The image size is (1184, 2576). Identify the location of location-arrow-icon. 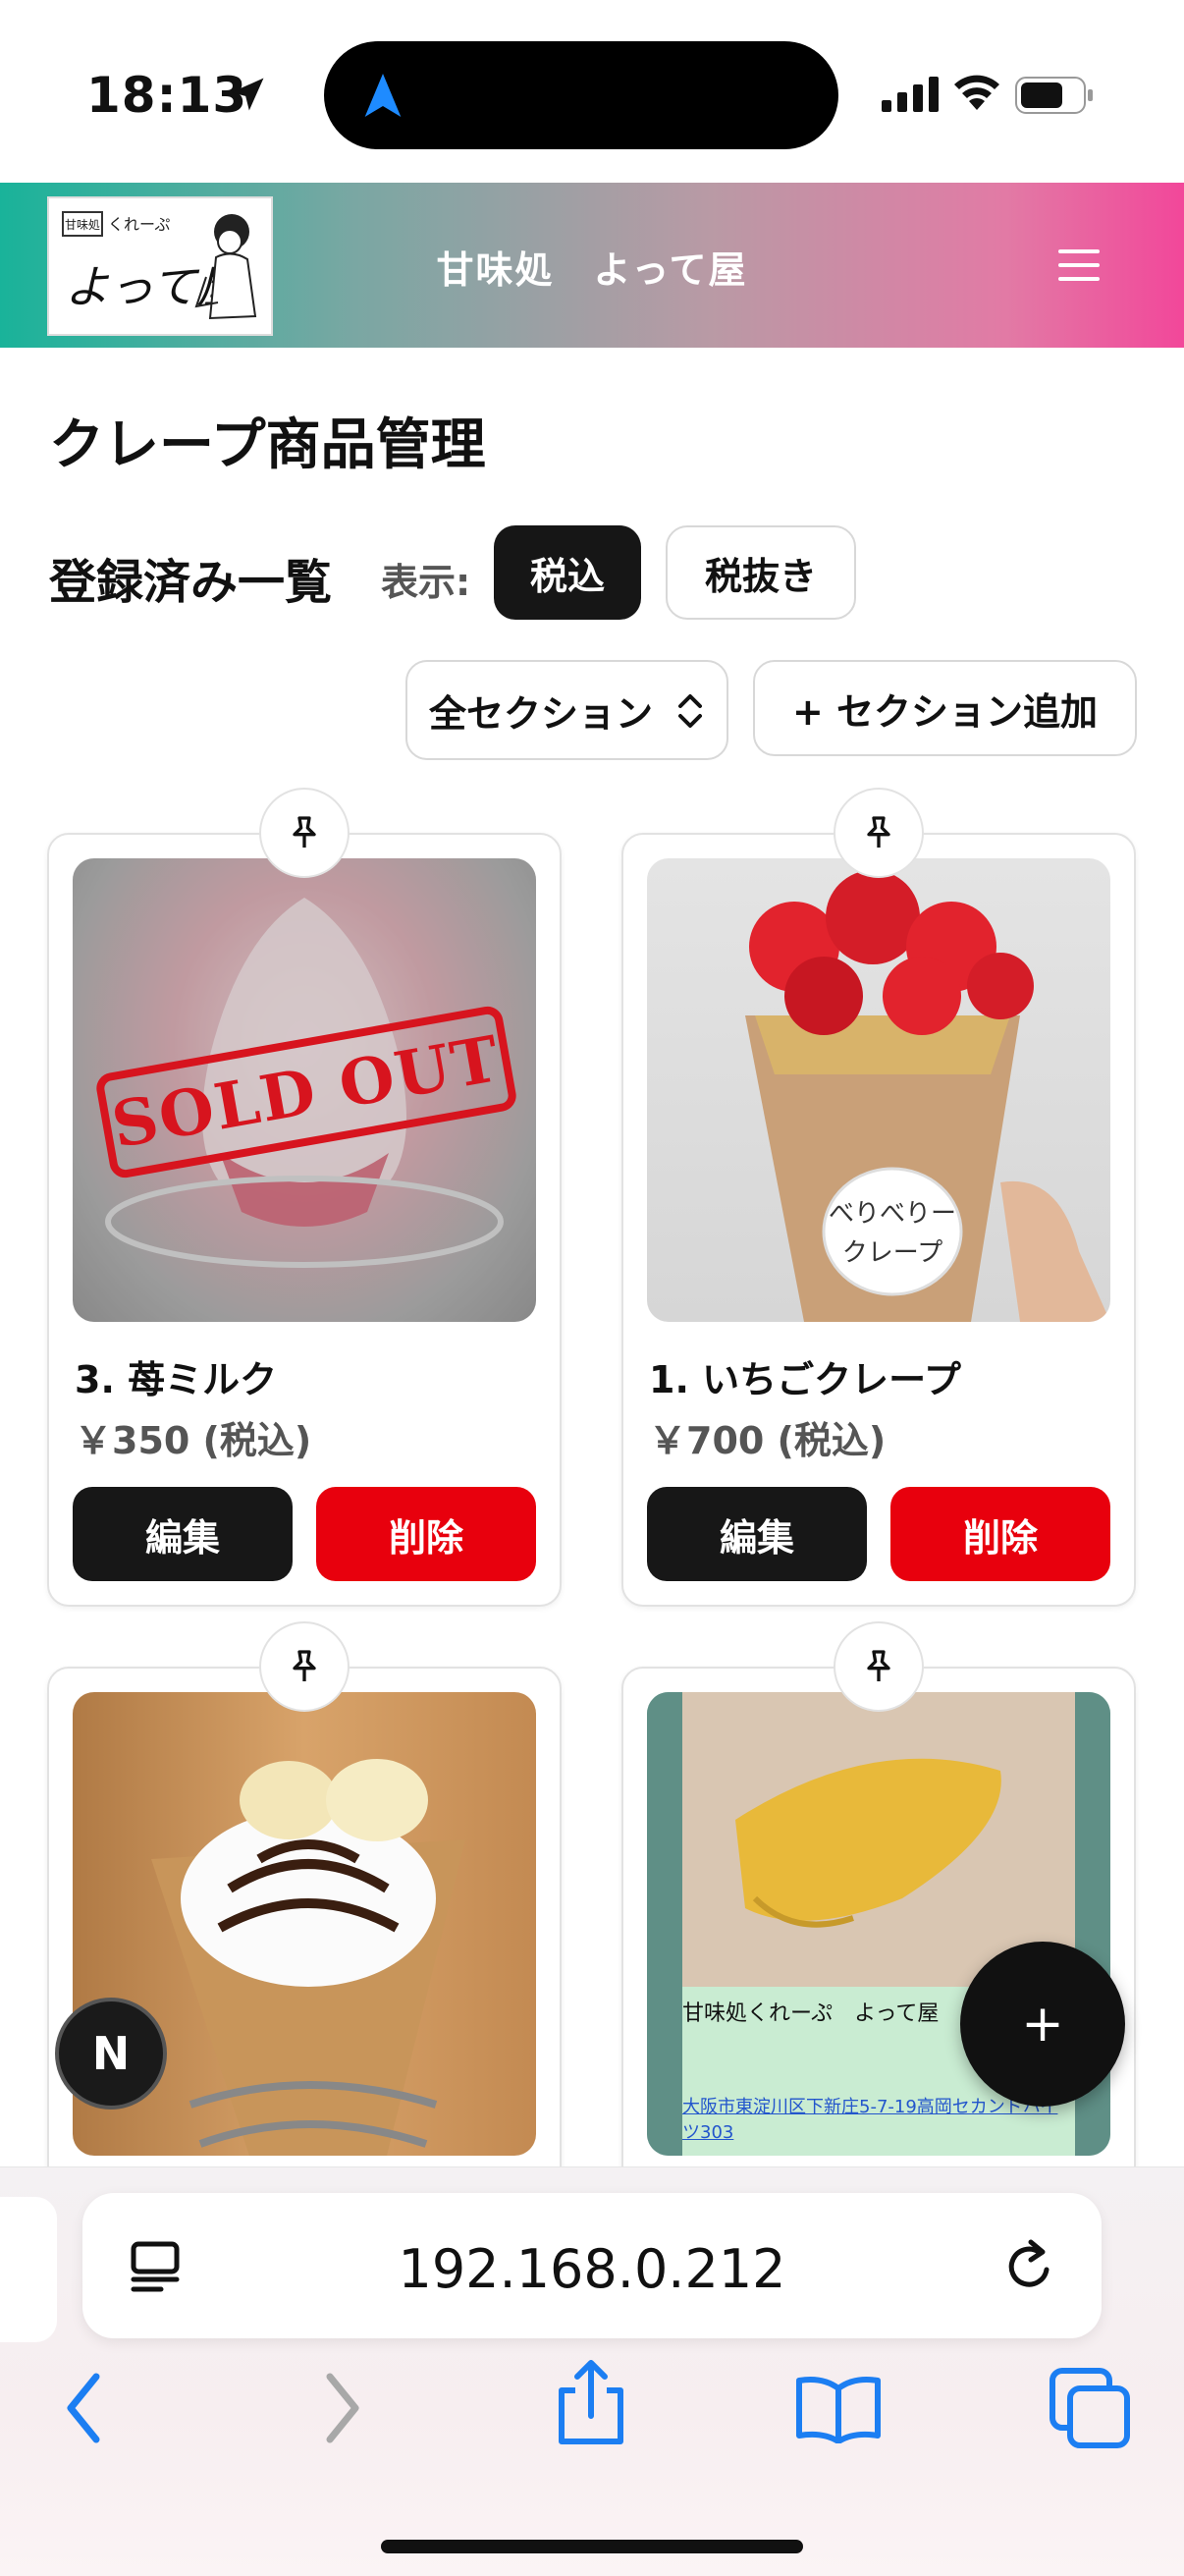
(247, 95).